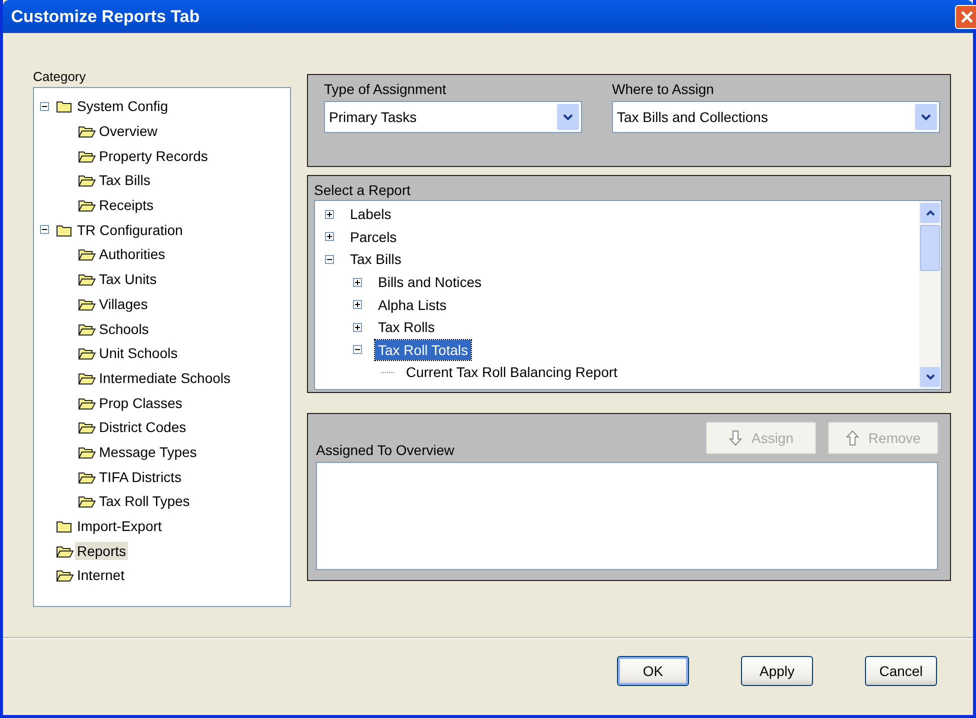 The image size is (976, 718). Describe the element at coordinates (60, 77) in the screenshot. I see `category-label: Category` at that location.